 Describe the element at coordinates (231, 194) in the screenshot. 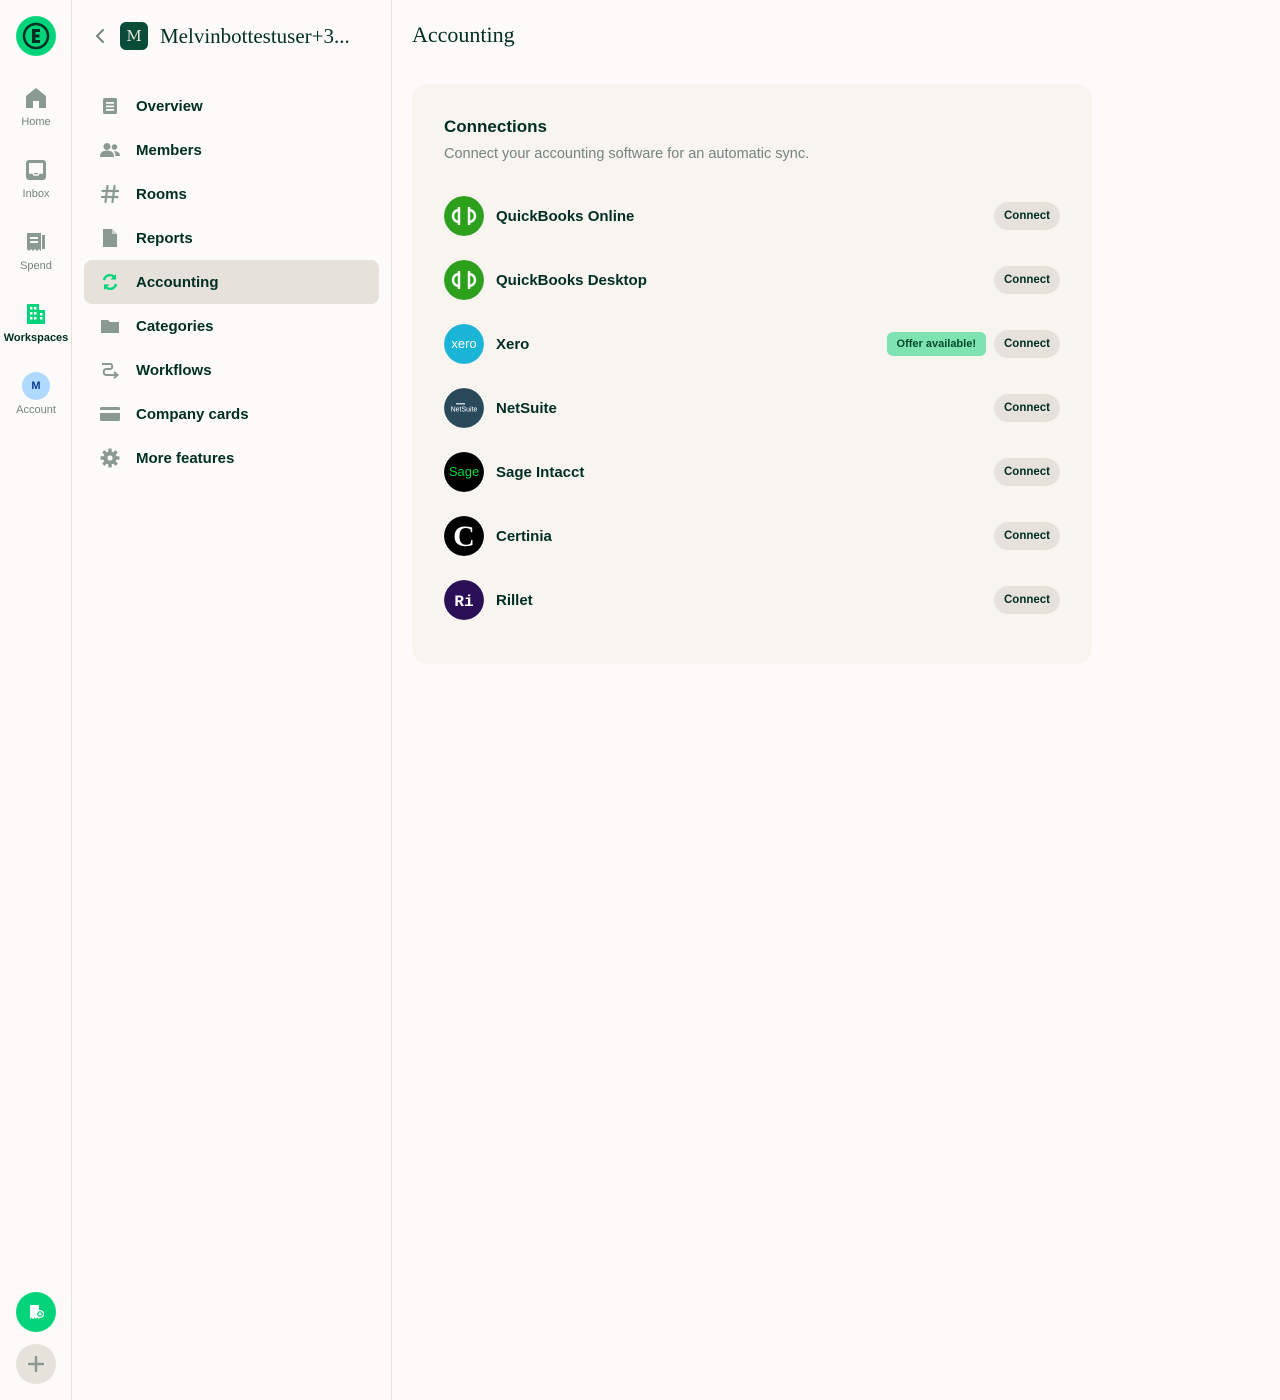

I see `sidebar-item-rooms: Rooms` at that location.